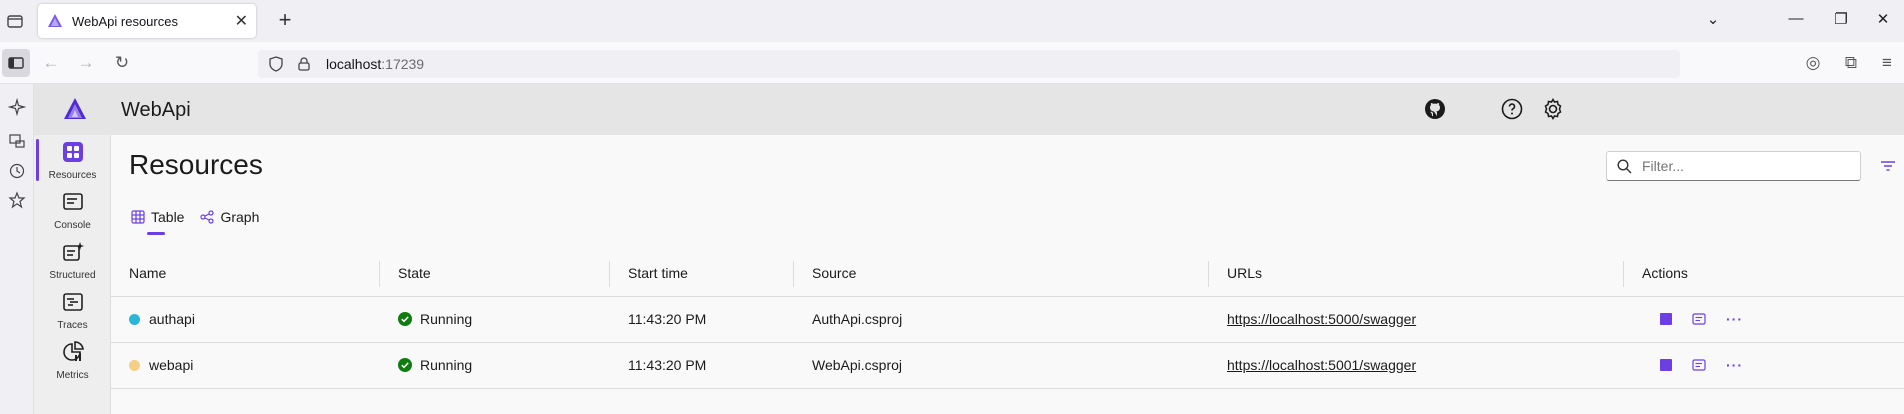  I want to click on nav-label: Metrics, so click(72, 375).